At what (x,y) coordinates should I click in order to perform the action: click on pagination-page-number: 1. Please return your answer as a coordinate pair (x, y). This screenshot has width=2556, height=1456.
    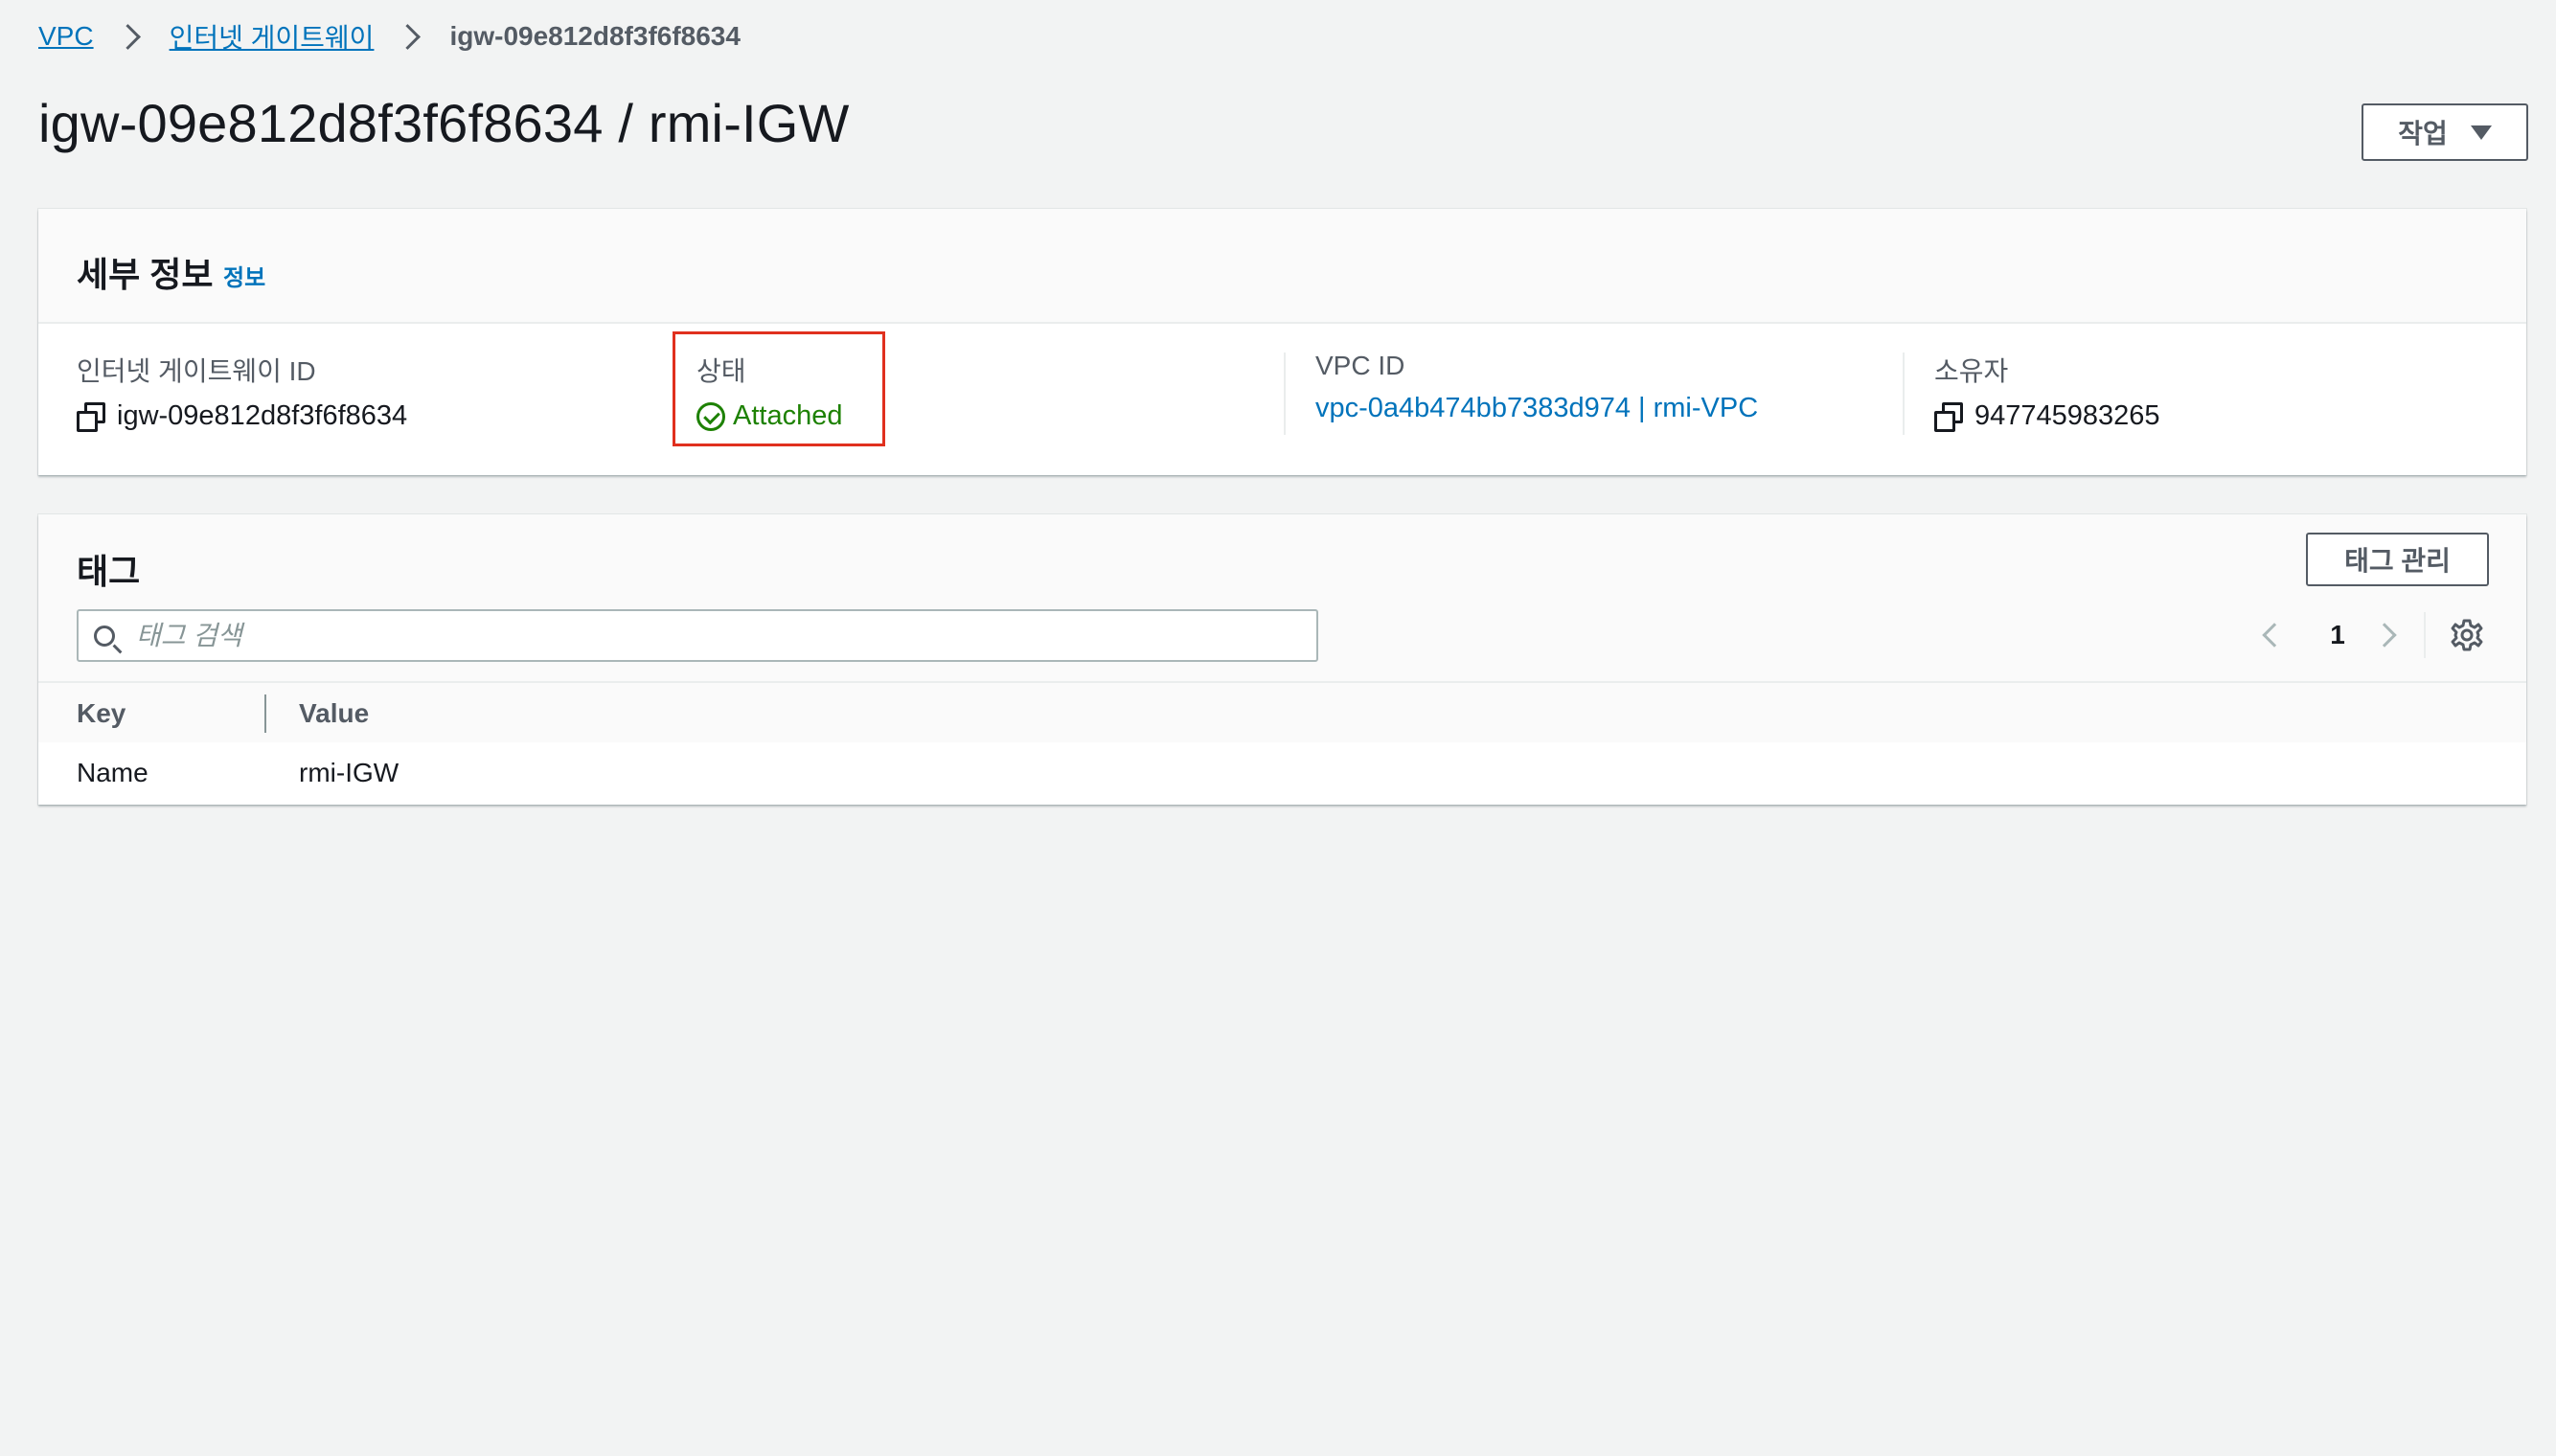
    Looking at the image, I should click on (2337, 635).